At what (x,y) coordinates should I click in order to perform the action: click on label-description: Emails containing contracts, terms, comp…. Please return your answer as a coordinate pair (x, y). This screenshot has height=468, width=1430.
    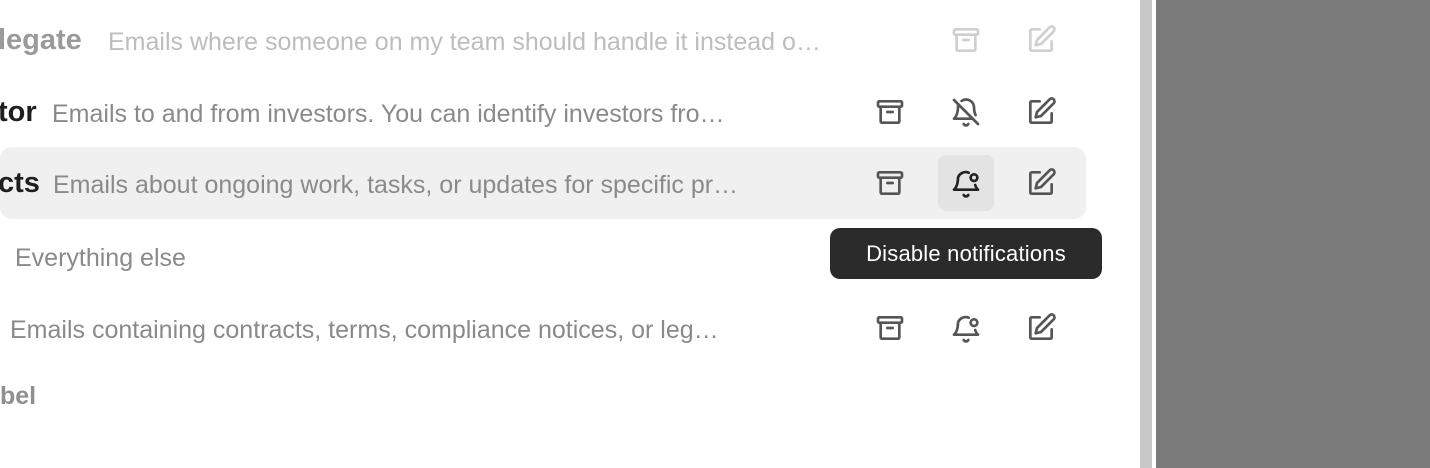
    Looking at the image, I should click on (364, 330).